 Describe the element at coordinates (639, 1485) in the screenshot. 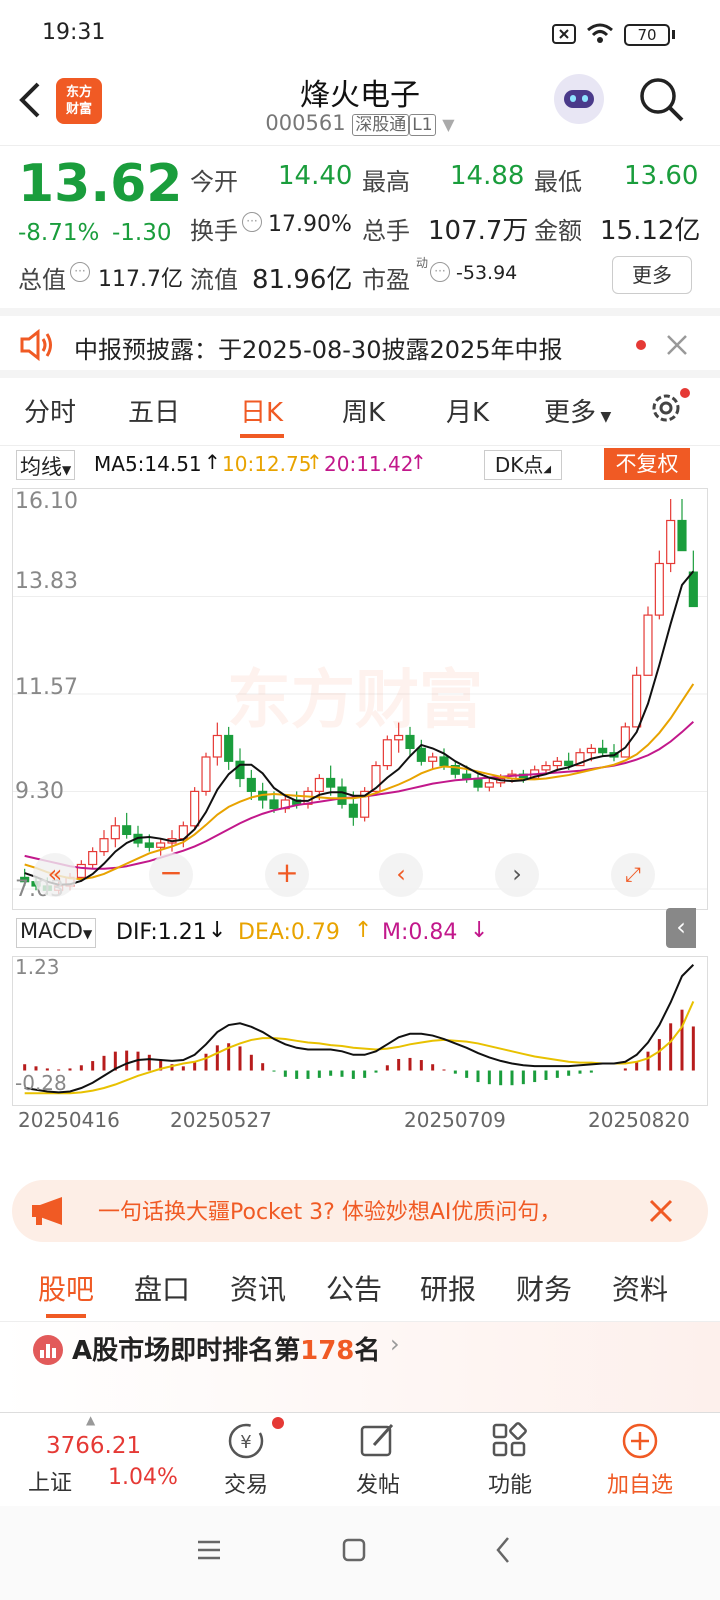

I see `nav-add-label: 加自选` at that location.